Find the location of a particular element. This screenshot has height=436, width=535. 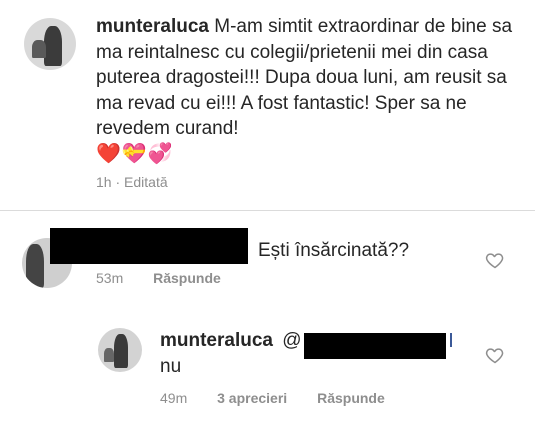

likes-count: 3 aprecieri is located at coordinates (252, 398).